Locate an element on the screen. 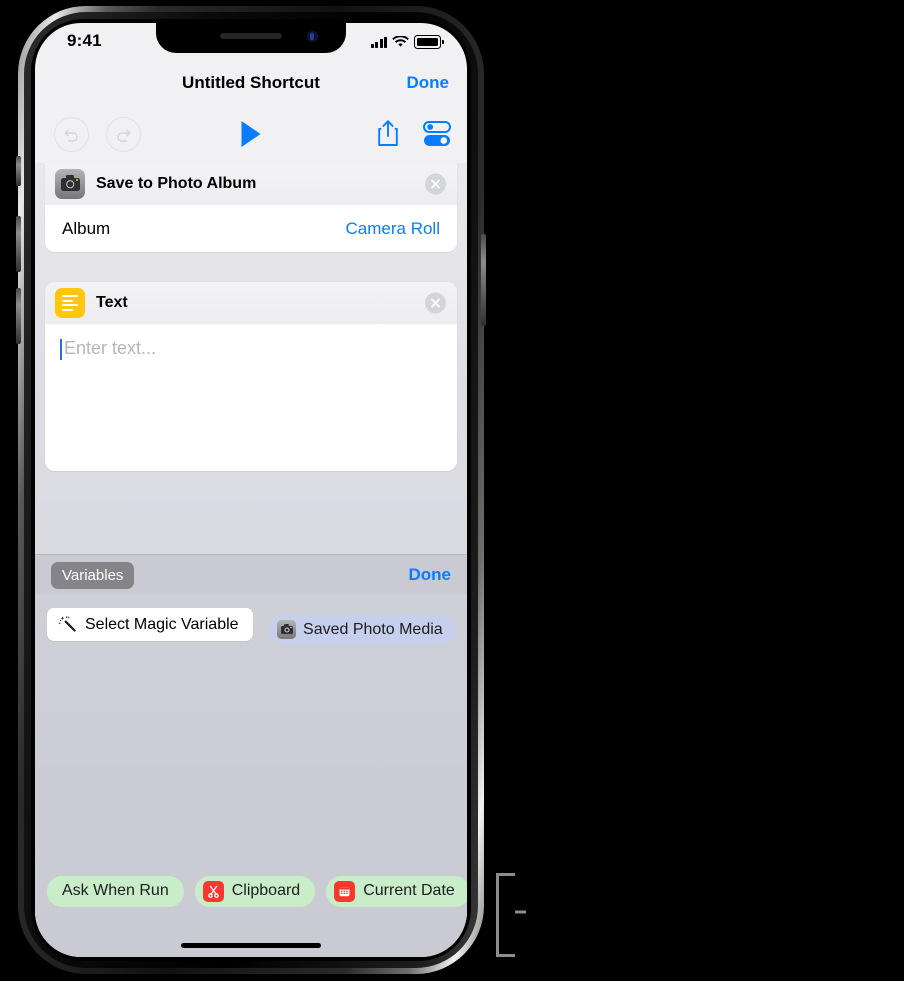 This screenshot has height=981, width=904. callout-bracket is located at coordinates (507, 915).